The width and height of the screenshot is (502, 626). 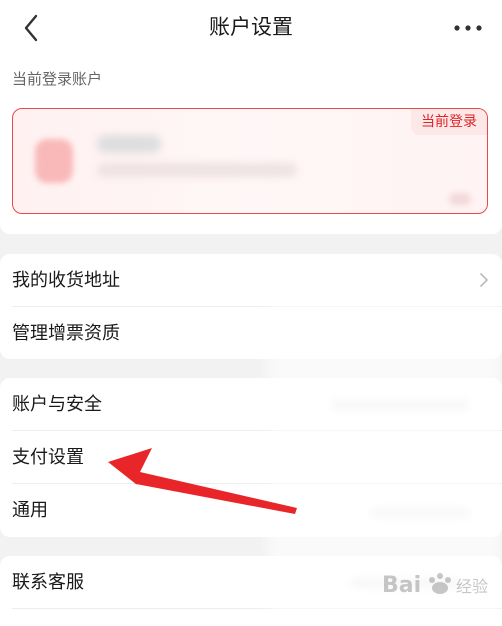 I want to click on chevron-right-icon, so click(x=484, y=280).